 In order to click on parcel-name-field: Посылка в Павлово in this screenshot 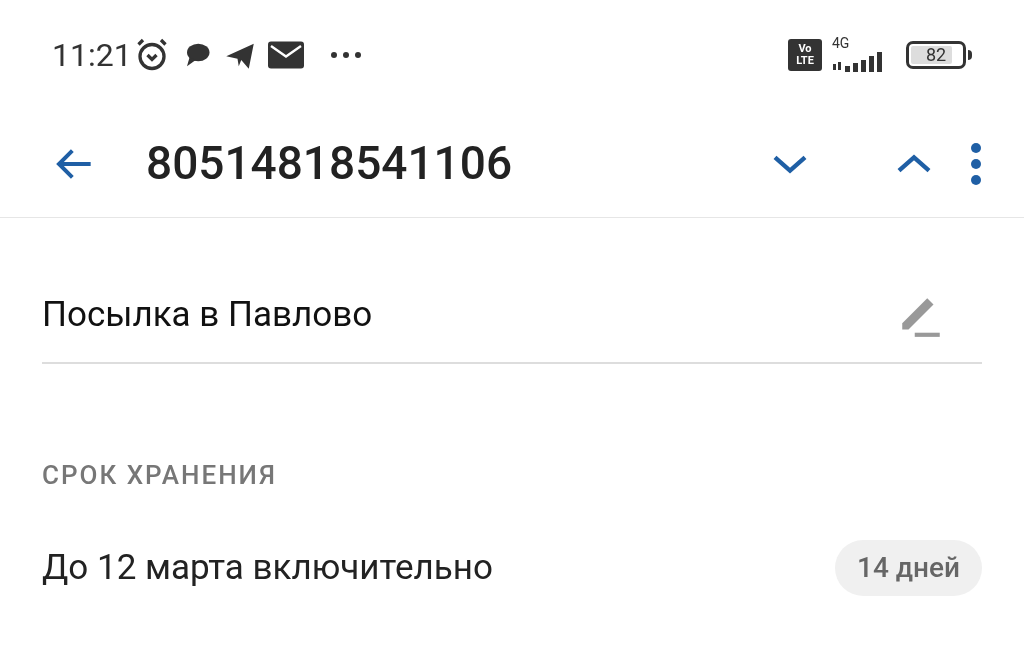, I will do `click(512, 316)`.